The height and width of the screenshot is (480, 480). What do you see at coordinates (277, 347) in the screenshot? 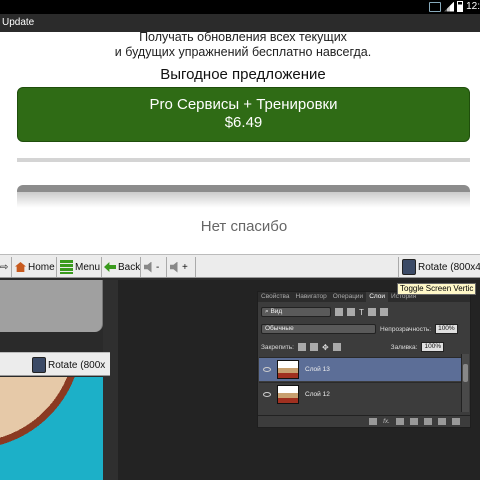
I see `lock-label: Закрепить:` at bounding box center [277, 347].